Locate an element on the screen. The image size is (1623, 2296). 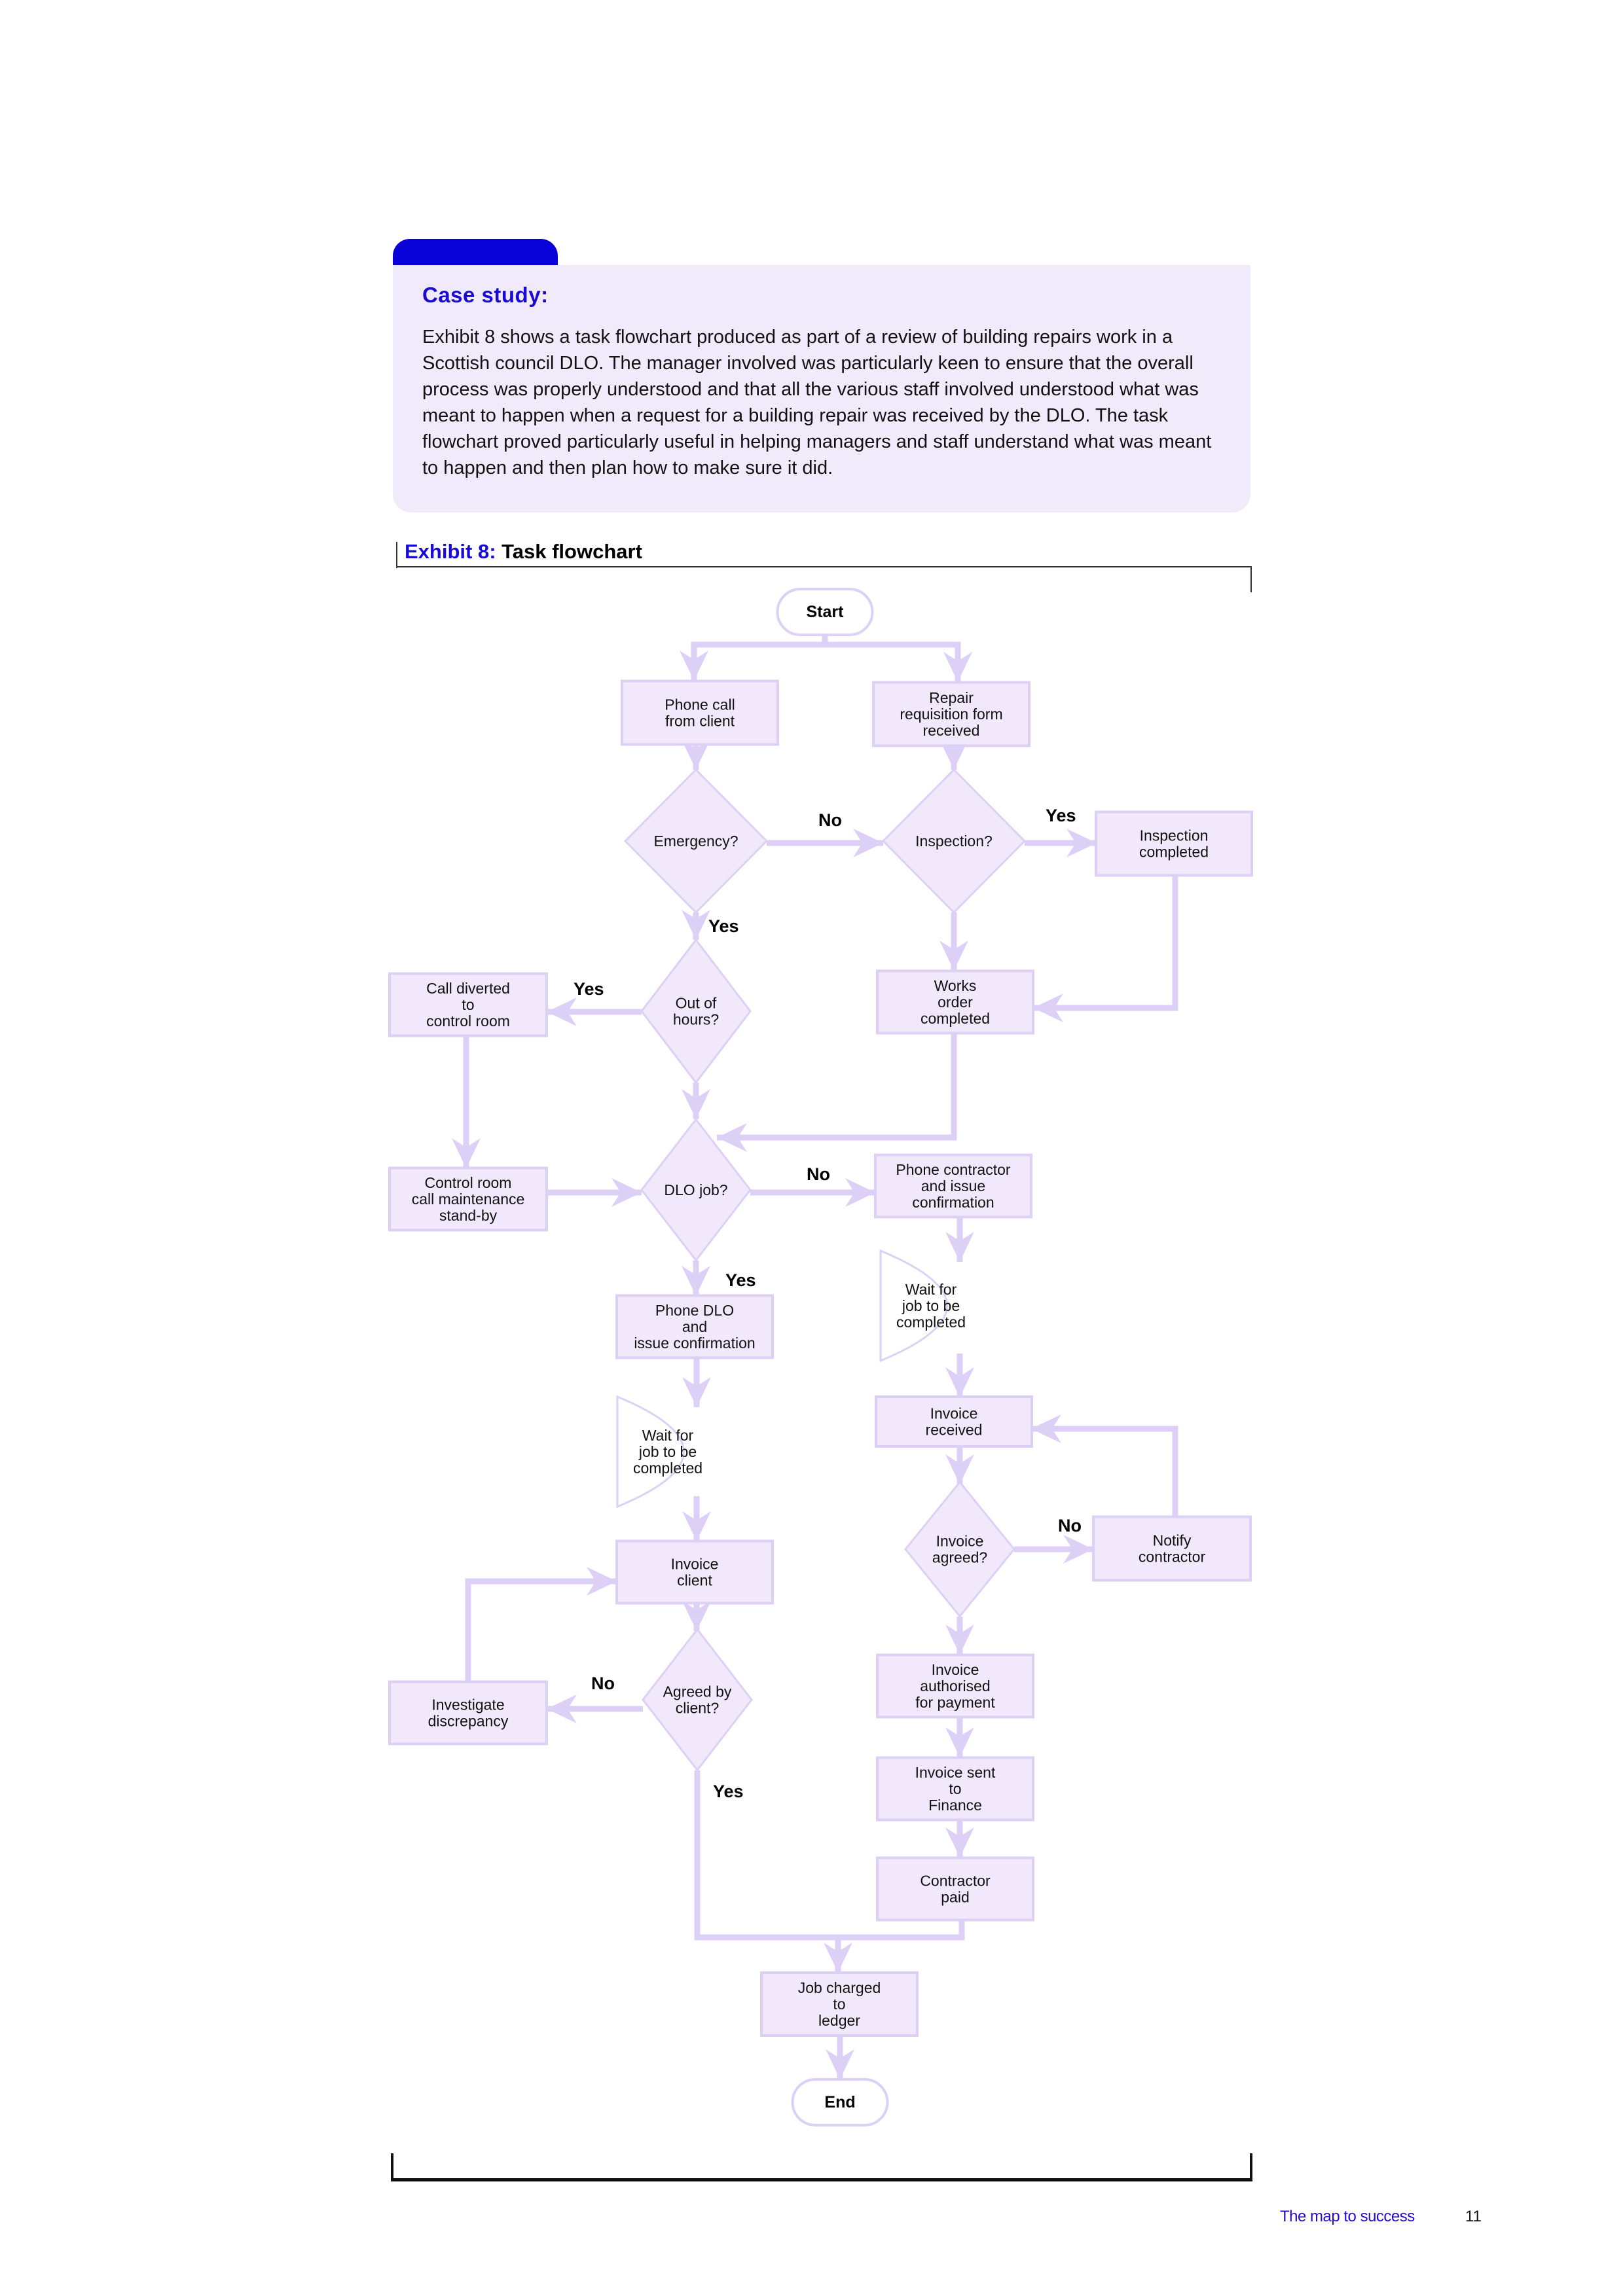
edge-start-to-phone_call is located at coordinates (754, 658).